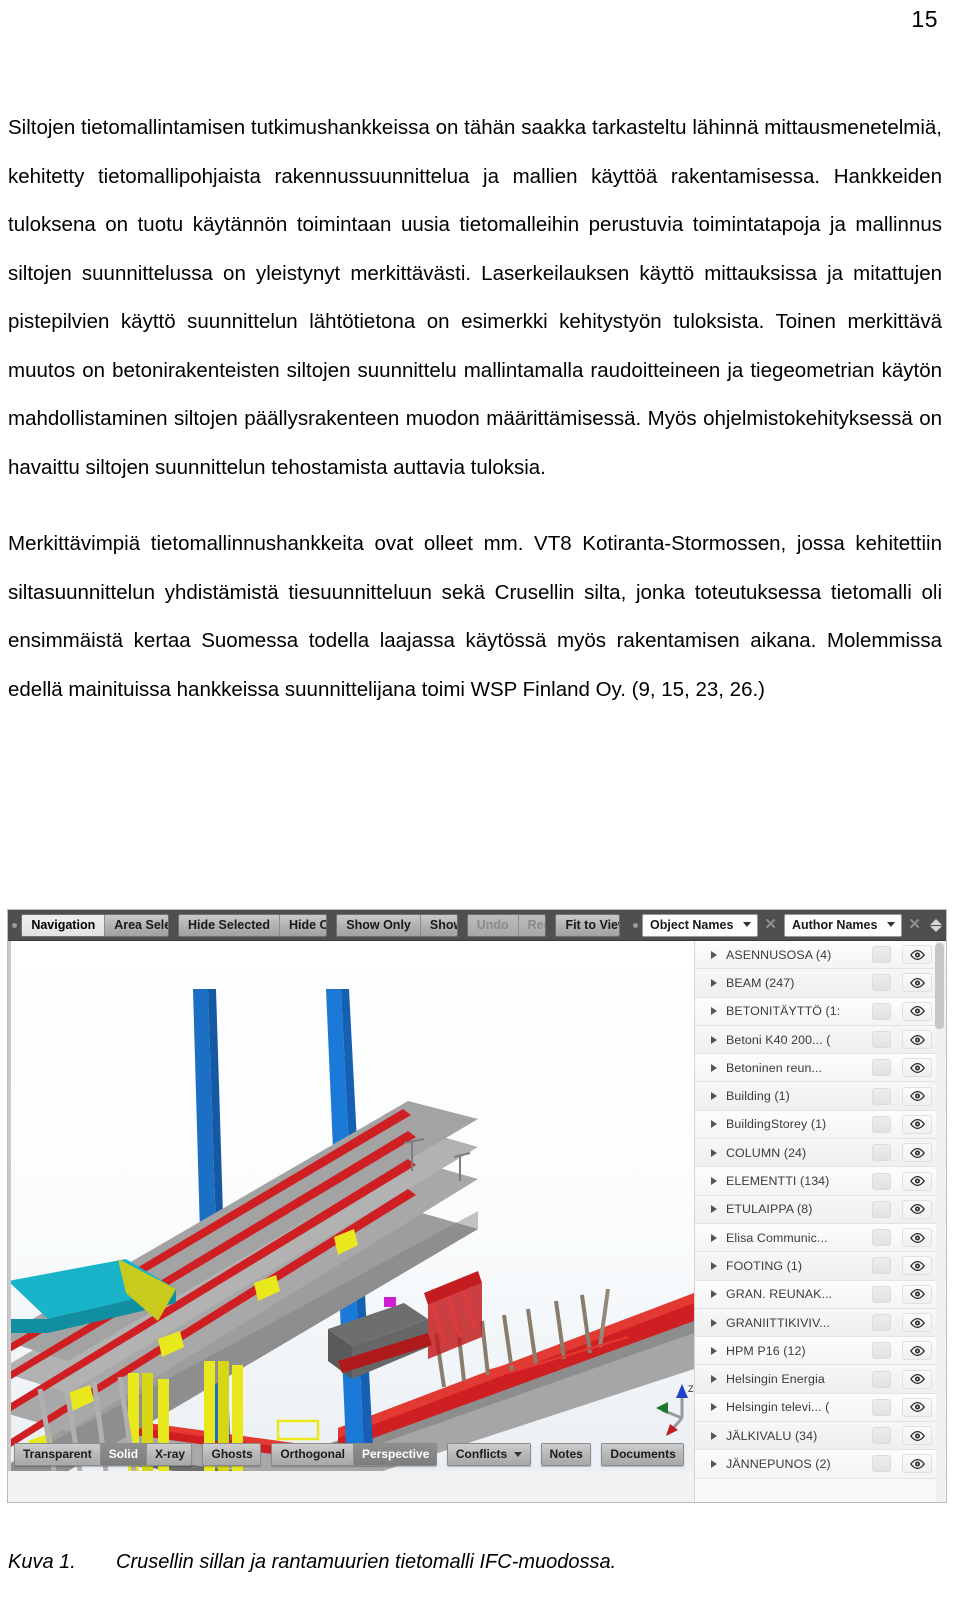 This screenshot has height=1601, width=960. Describe the element at coordinates (820, 1379) in the screenshot. I see `tree-row: Helsingin Energia` at that location.